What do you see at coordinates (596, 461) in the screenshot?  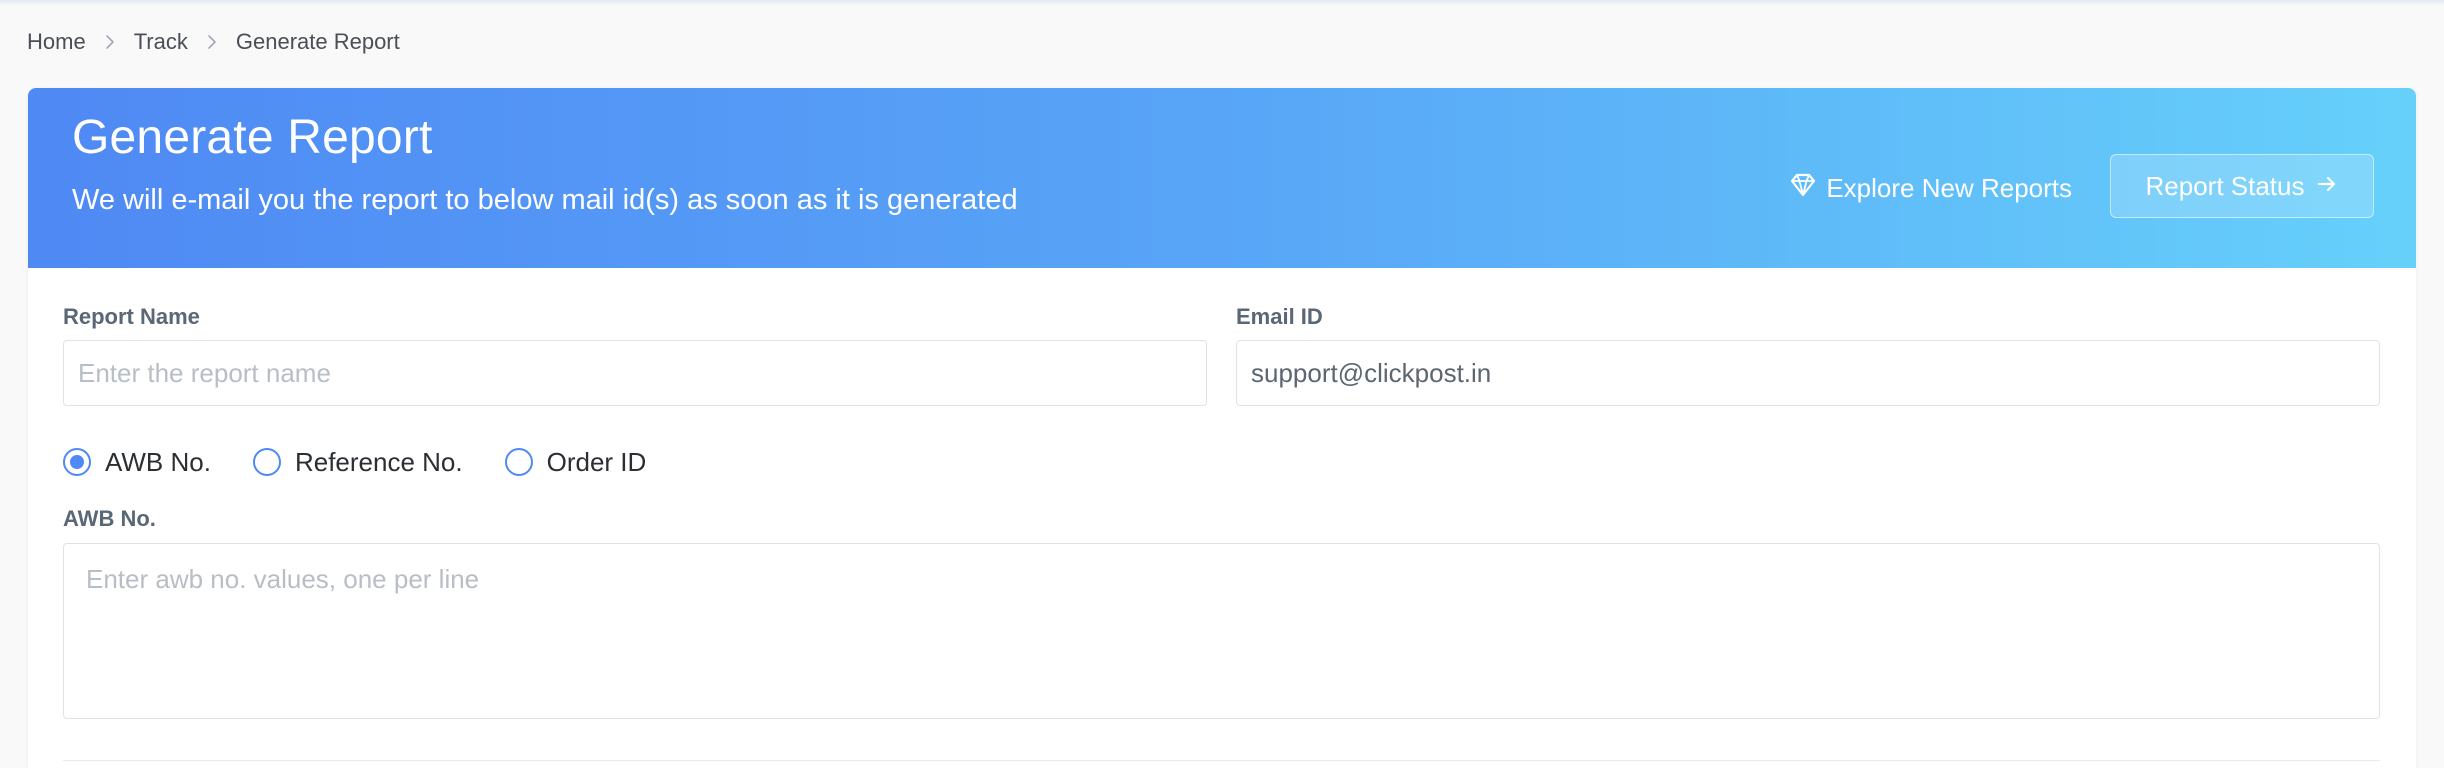 I see `radio-order-id-label: Order ID` at bounding box center [596, 461].